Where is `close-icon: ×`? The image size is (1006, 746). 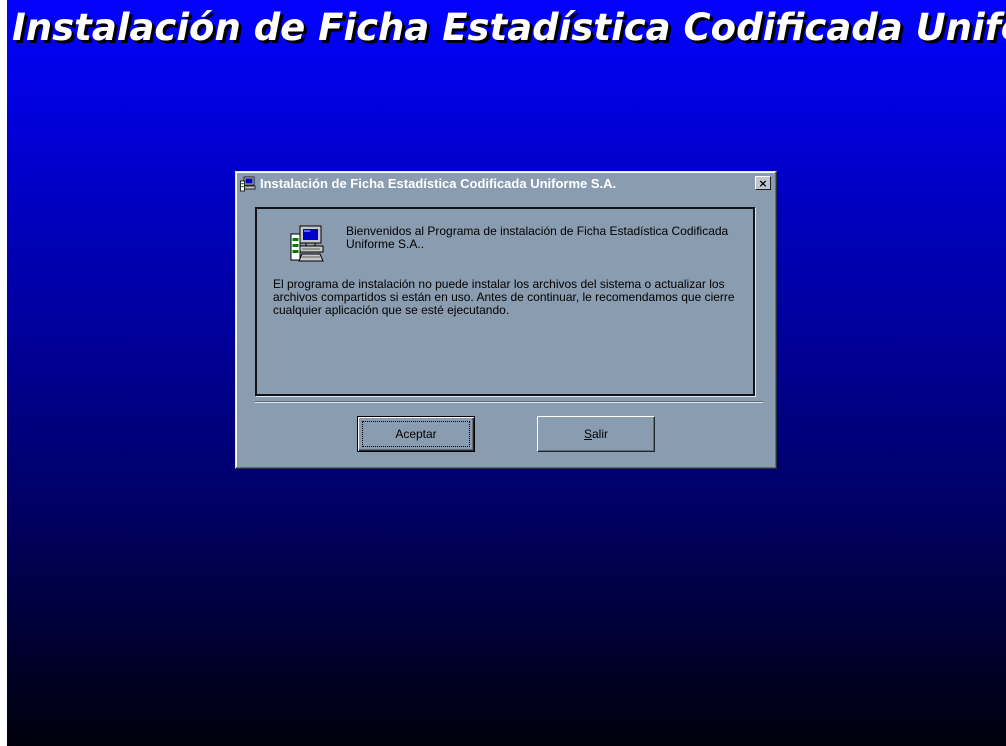
close-icon: × is located at coordinates (763, 183).